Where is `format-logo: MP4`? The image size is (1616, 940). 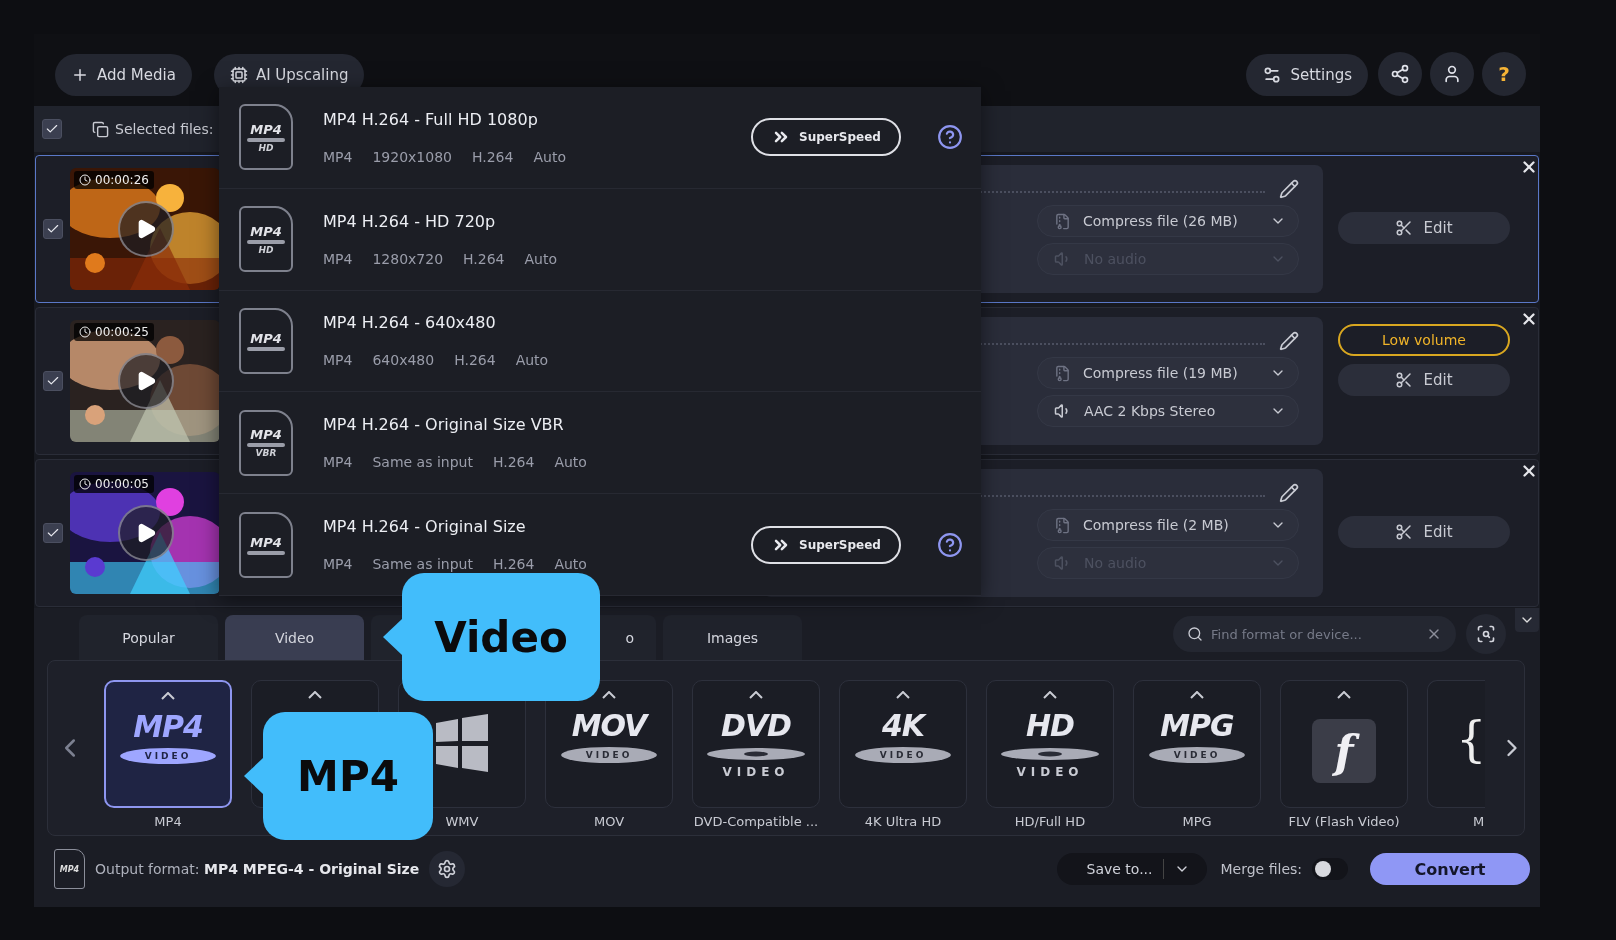
format-logo: MP4 is located at coordinates (168, 727).